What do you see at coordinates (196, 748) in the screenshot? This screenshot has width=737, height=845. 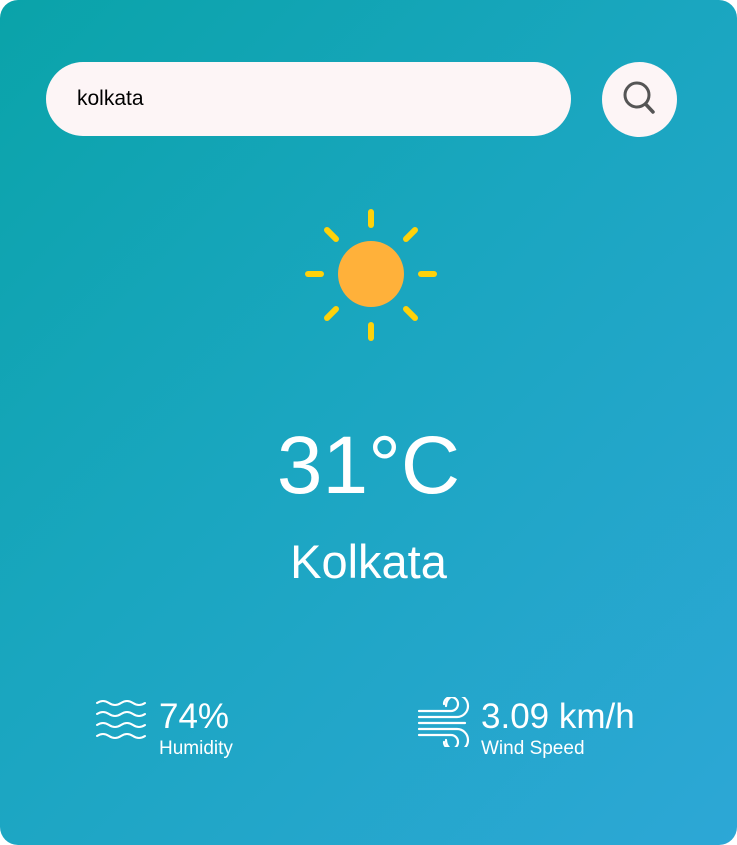 I see `humidity-label: Humidity` at bounding box center [196, 748].